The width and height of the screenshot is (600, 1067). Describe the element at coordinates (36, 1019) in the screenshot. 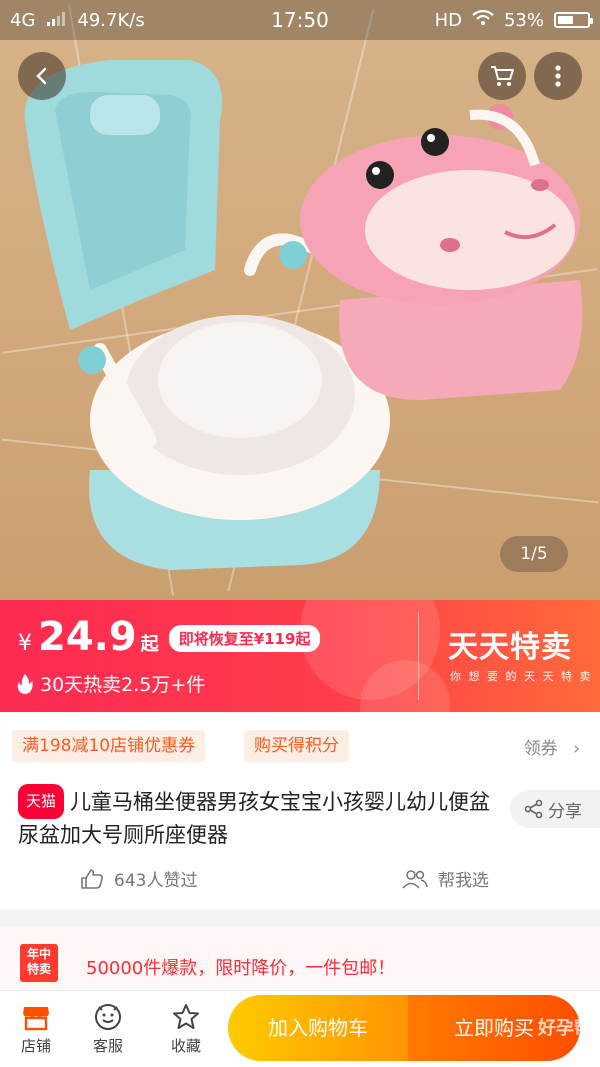

I see `store-icon` at that location.